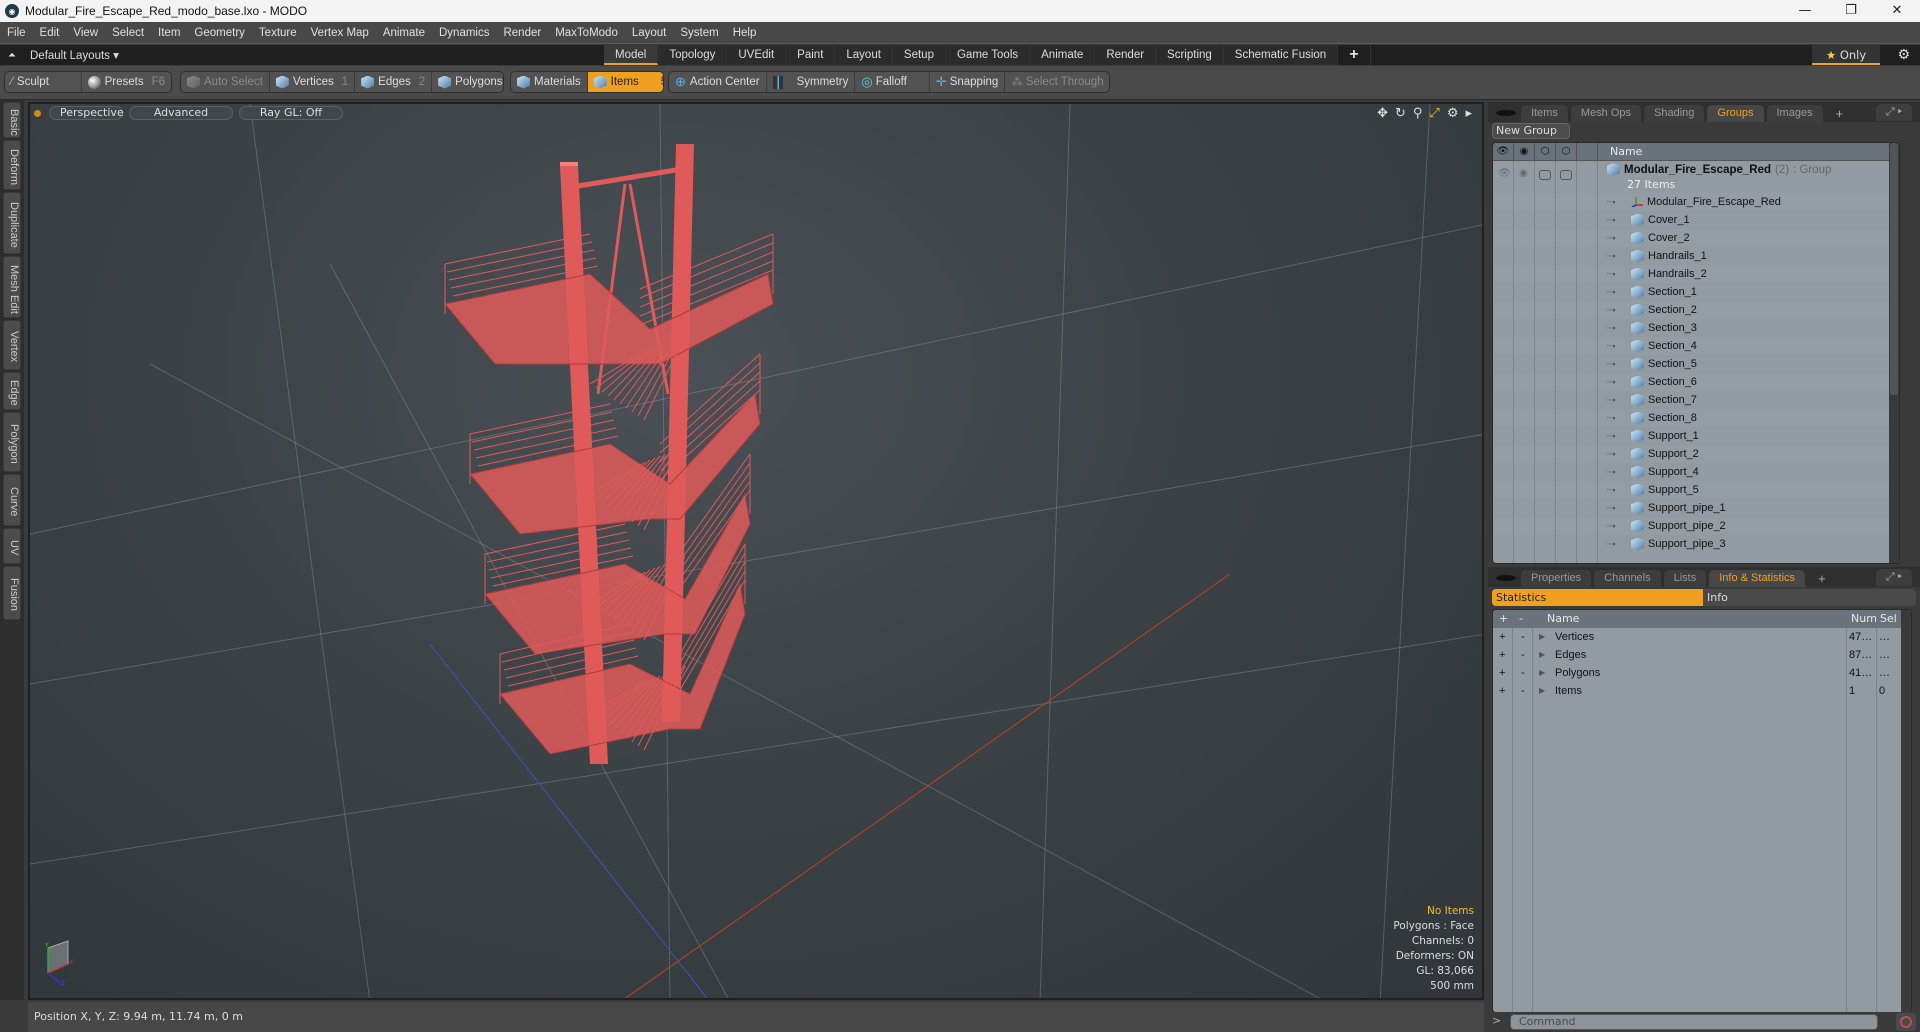 The height and width of the screenshot is (1032, 1920). What do you see at coordinates (394, 82) in the screenshot?
I see `edges-mode-button: Edges 2` at bounding box center [394, 82].